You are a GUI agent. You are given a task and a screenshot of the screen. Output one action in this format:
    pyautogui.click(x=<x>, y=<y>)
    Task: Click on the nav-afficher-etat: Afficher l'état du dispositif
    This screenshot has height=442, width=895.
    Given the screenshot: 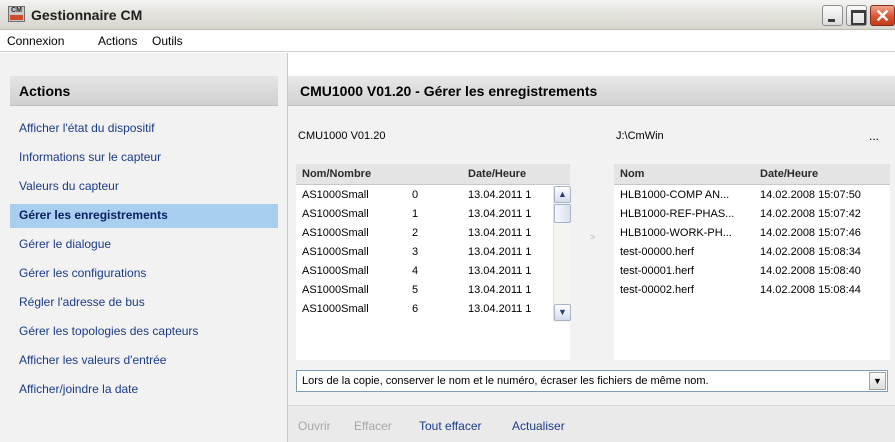 What is the action you would take?
    pyautogui.click(x=144, y=129)
    